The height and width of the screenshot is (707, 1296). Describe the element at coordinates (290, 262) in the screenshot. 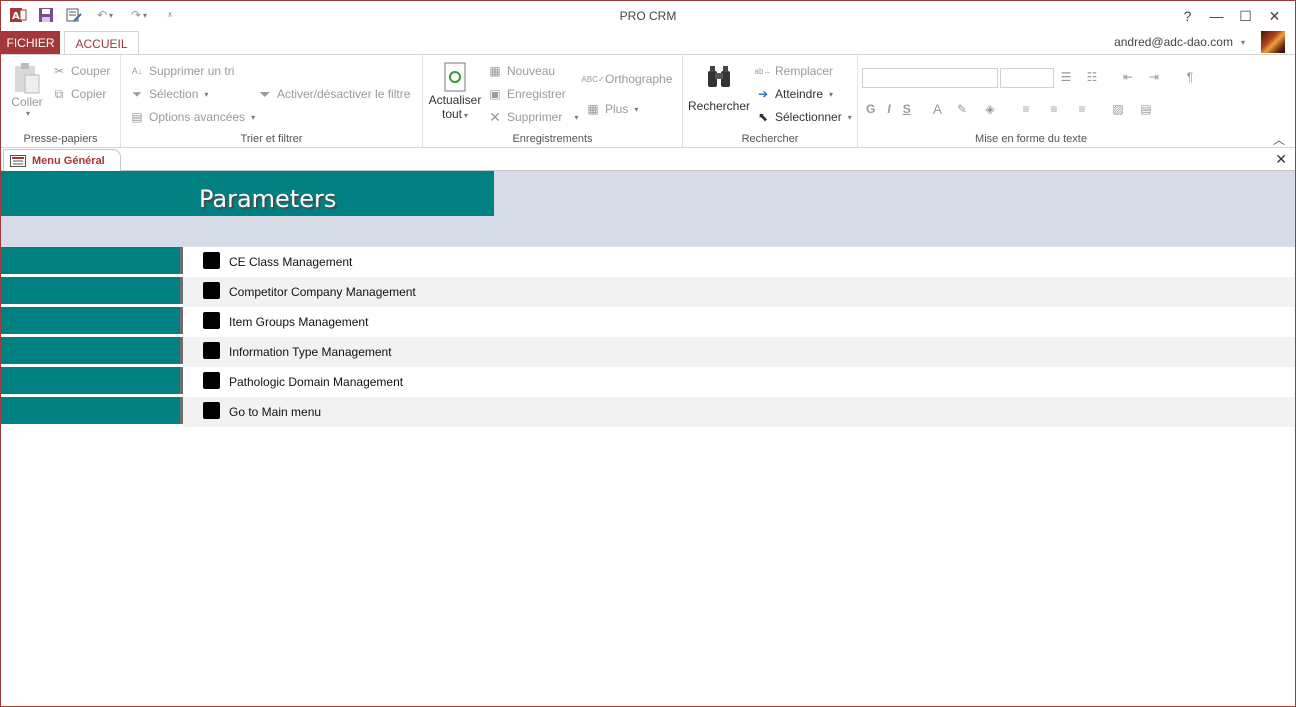

I see `menu-item-label: CE Class Management` at that location.